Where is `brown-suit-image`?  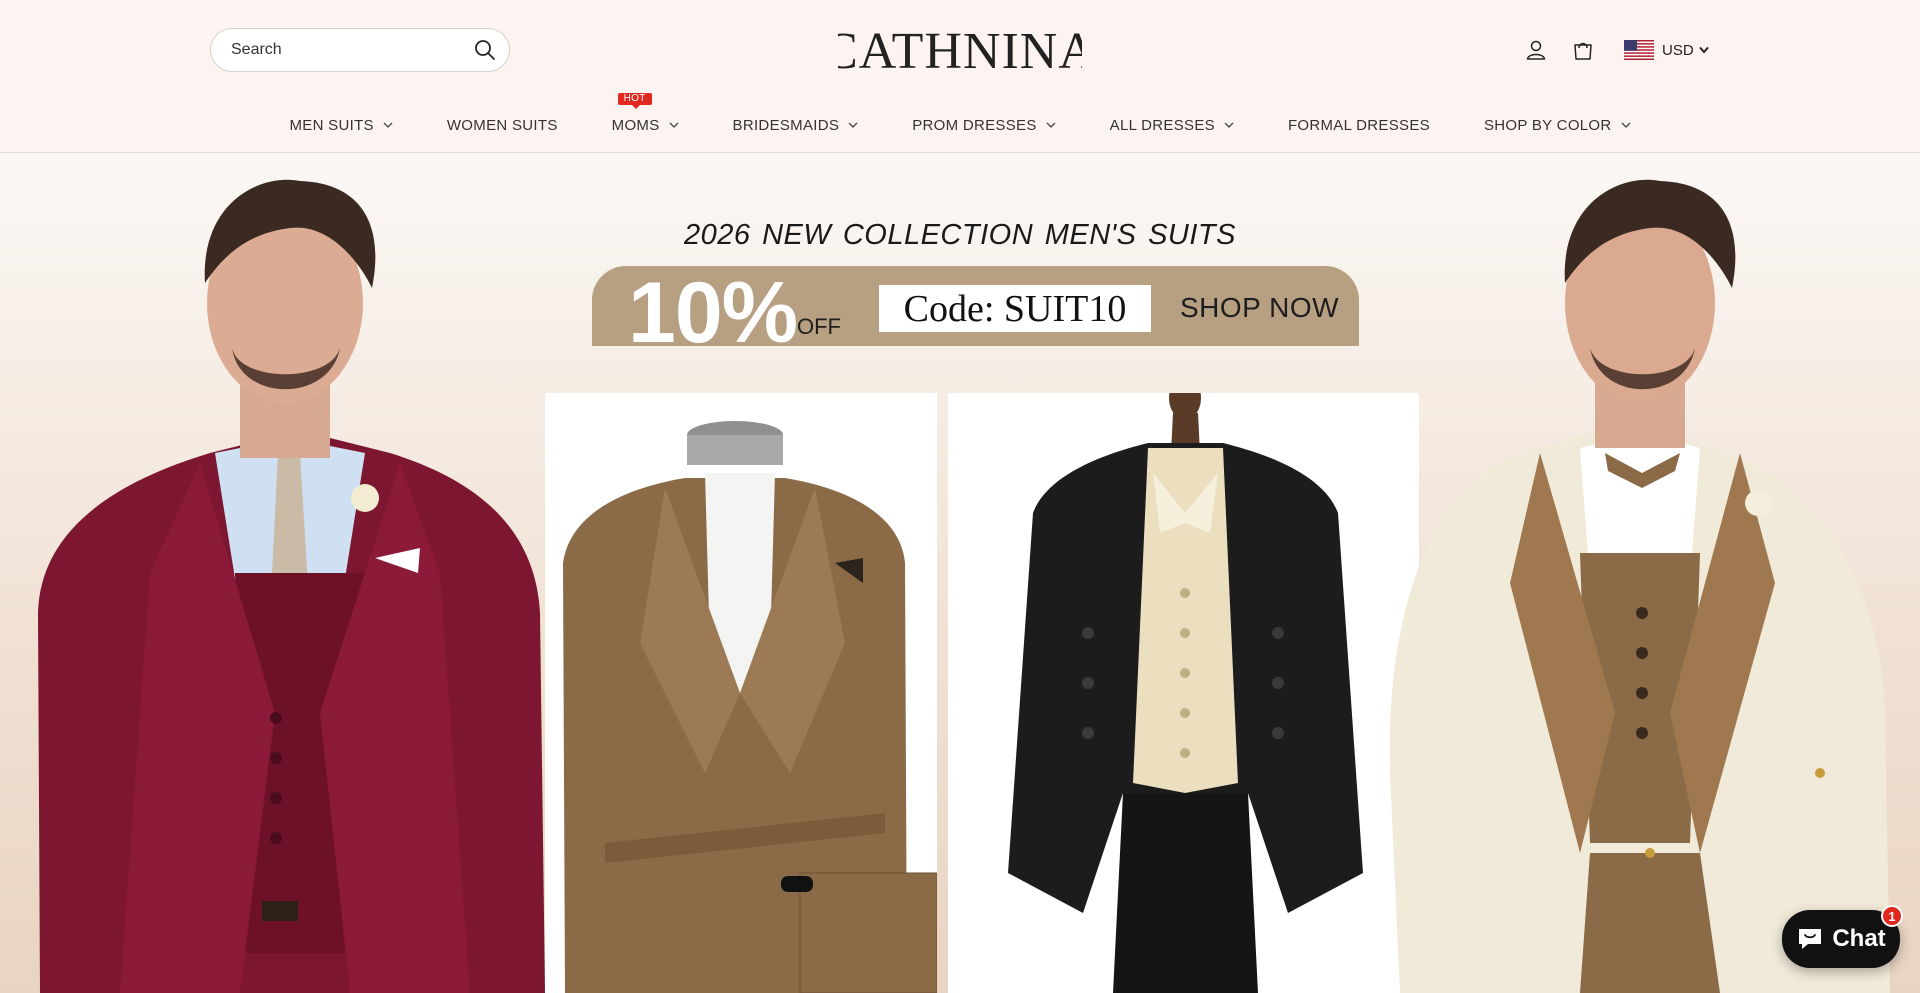
brown-suit-image is located at coordinates (750, 707).